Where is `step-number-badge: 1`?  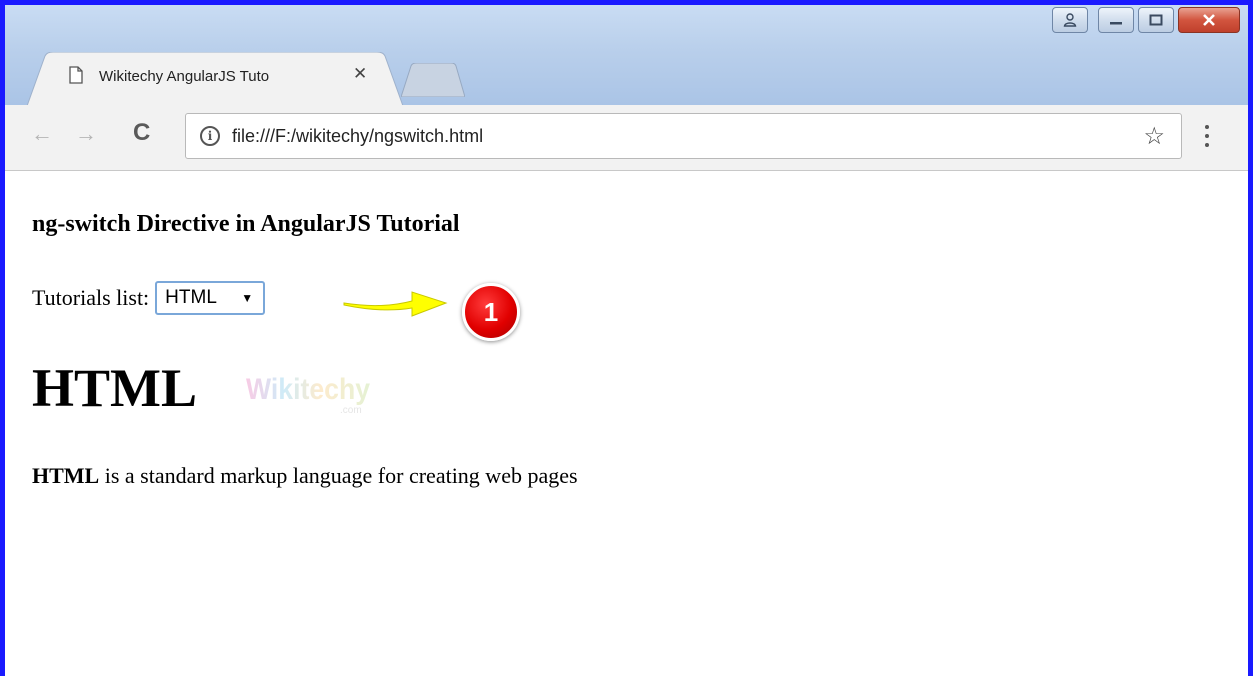
step-number-badge: 1 is located at coordinates (491, 312).